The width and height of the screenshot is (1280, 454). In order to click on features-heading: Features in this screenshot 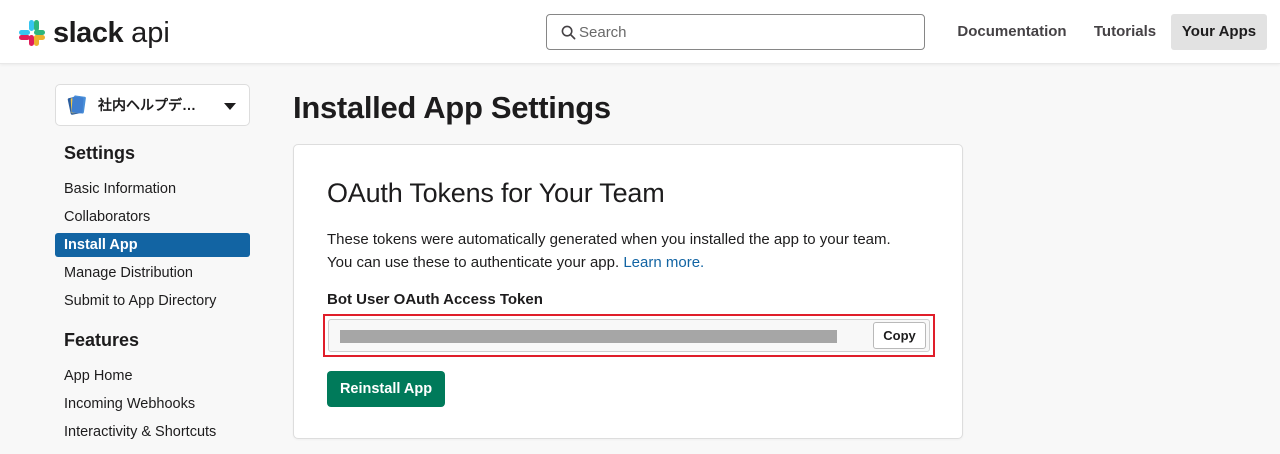, I will do `click(102, 340)`.